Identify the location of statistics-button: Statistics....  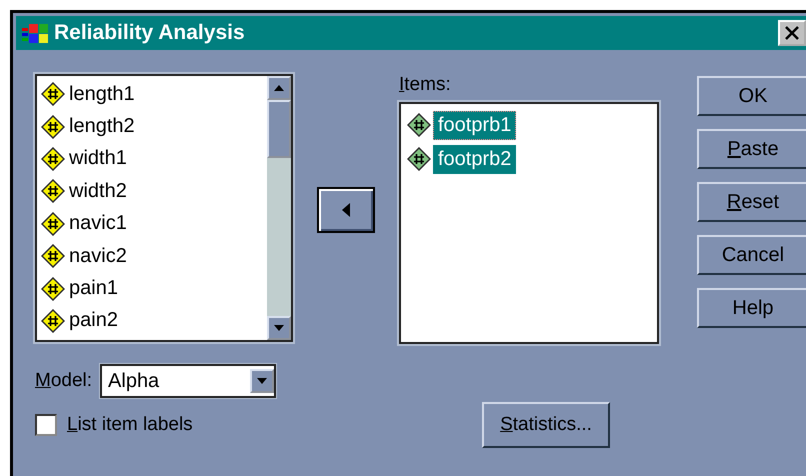
(546, 425).